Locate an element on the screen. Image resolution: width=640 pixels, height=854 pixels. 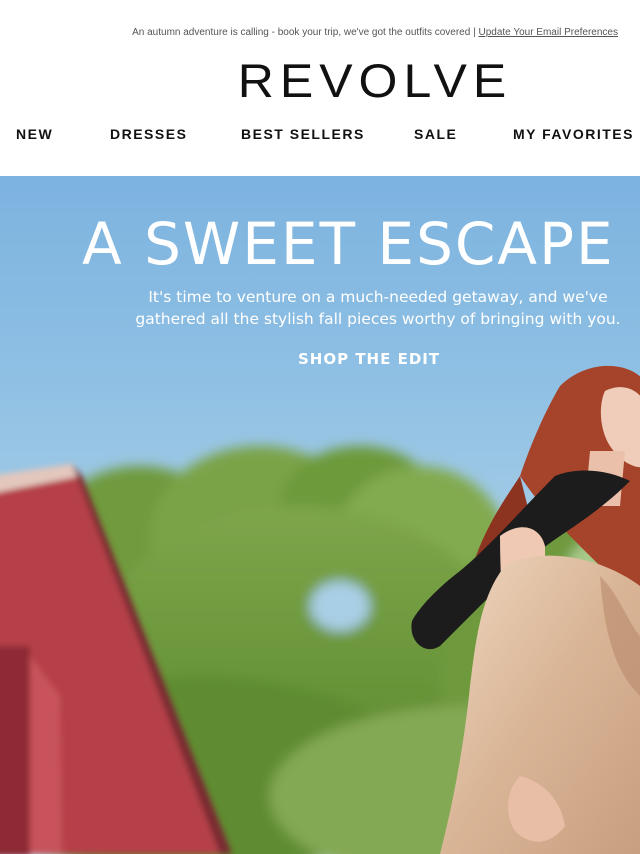
nav-item-my-favorites: MY FAVORITES is located at coordinates (573, 134).